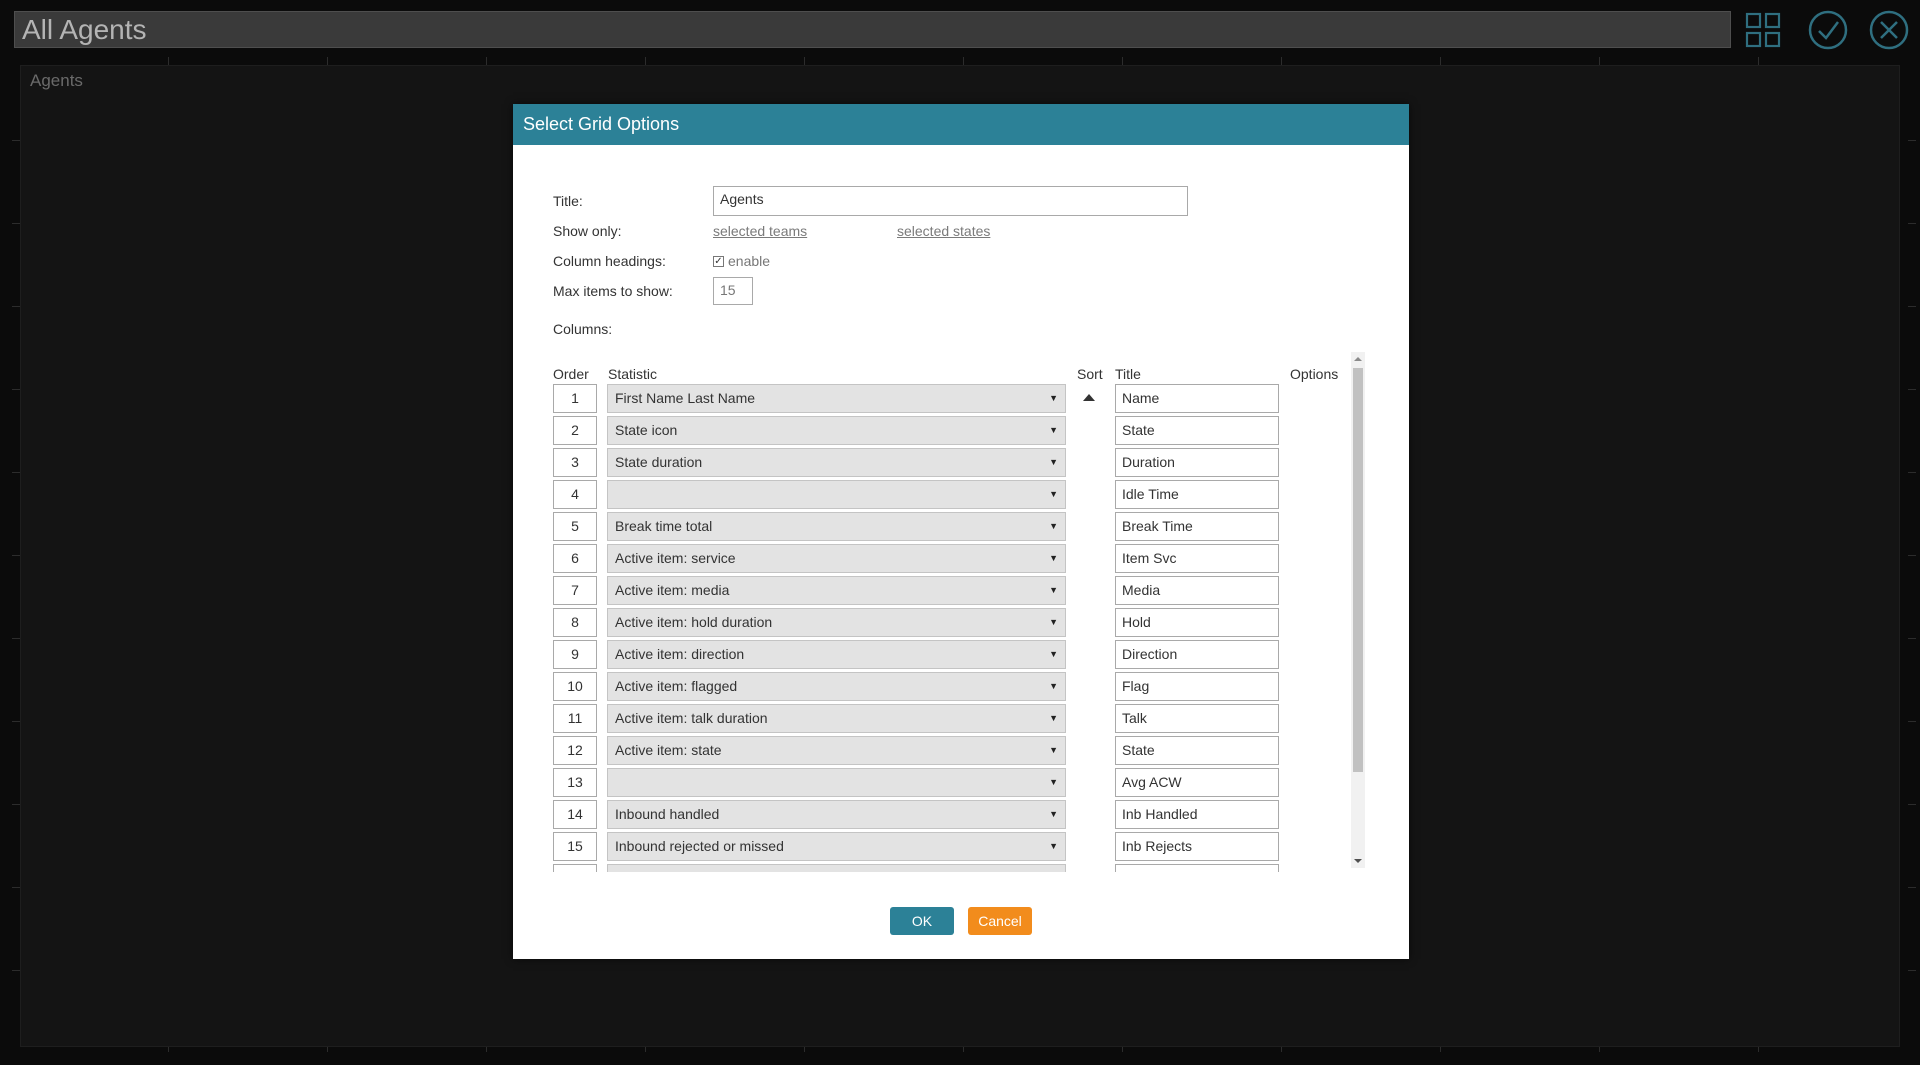 This screenshot has height=1065, width=1920. I want to click on column-title-input: Media, so click(1197, 590).